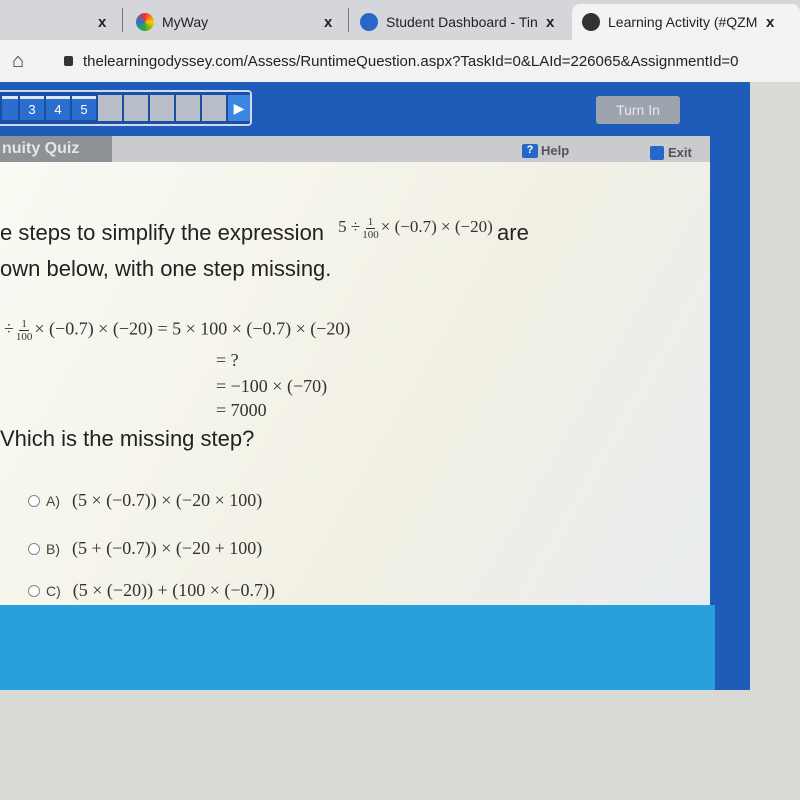 The height and width of the screenshot is (800, 800). I want to click on tab-student-dashboard: Student Dashboard - Tin x, so click(465, 22).